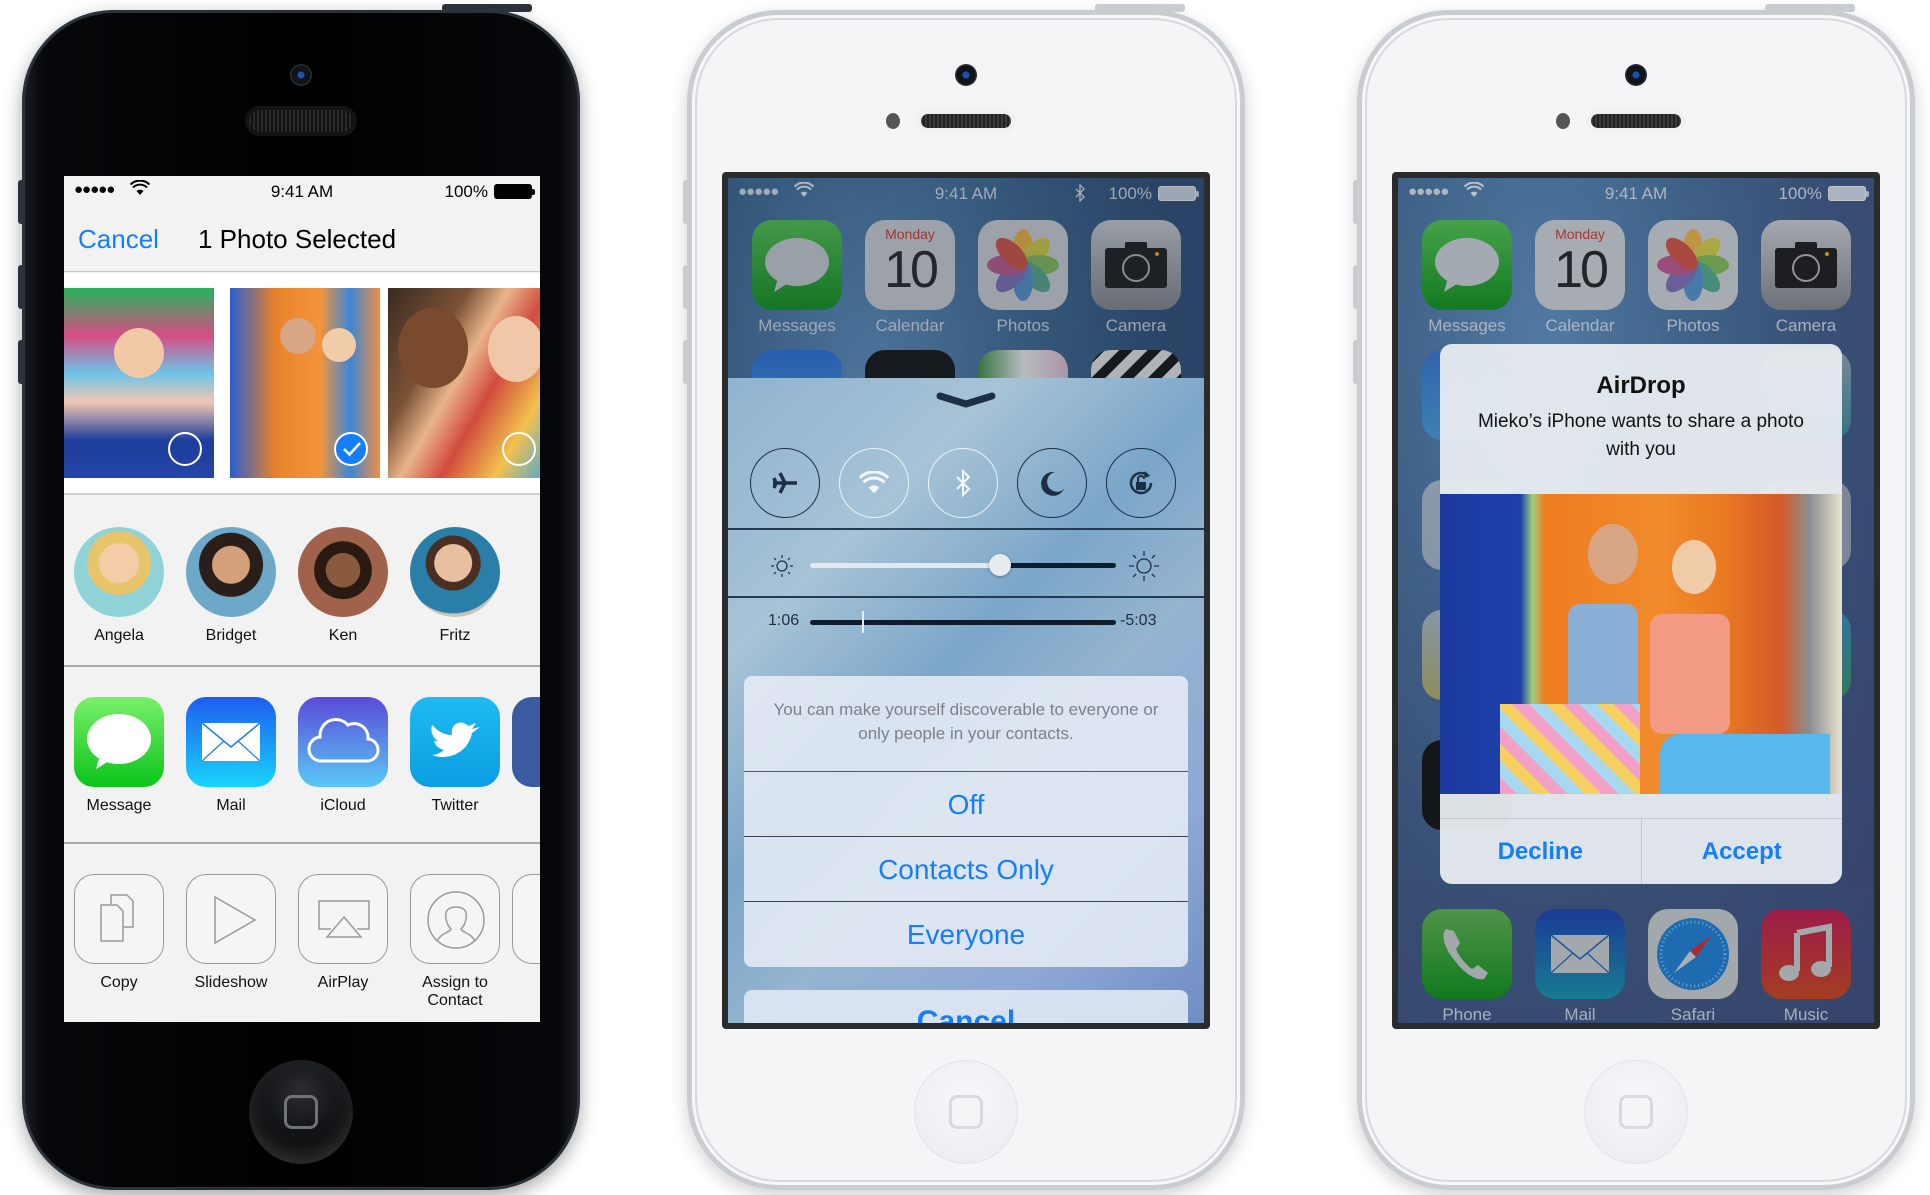 The width and height of the screenshot is (1930, 1195). Describe the element at coordinates (119, 805) in the screenshot. I see `app-label: Message` at that location.